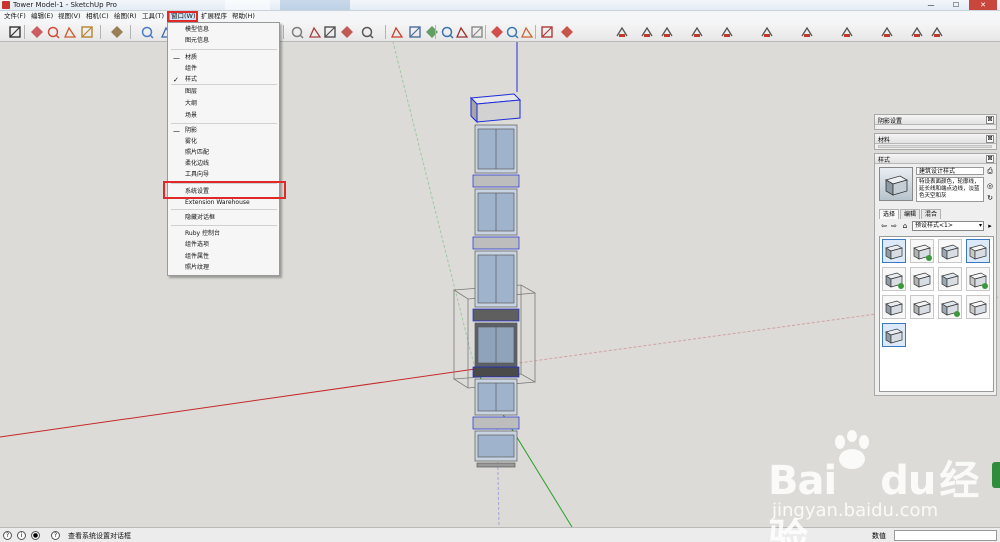  What do you see at coordinates (7, 535) in the screenshot?
I see `geo-location-icon: ?` at bounding box center [7, 535].